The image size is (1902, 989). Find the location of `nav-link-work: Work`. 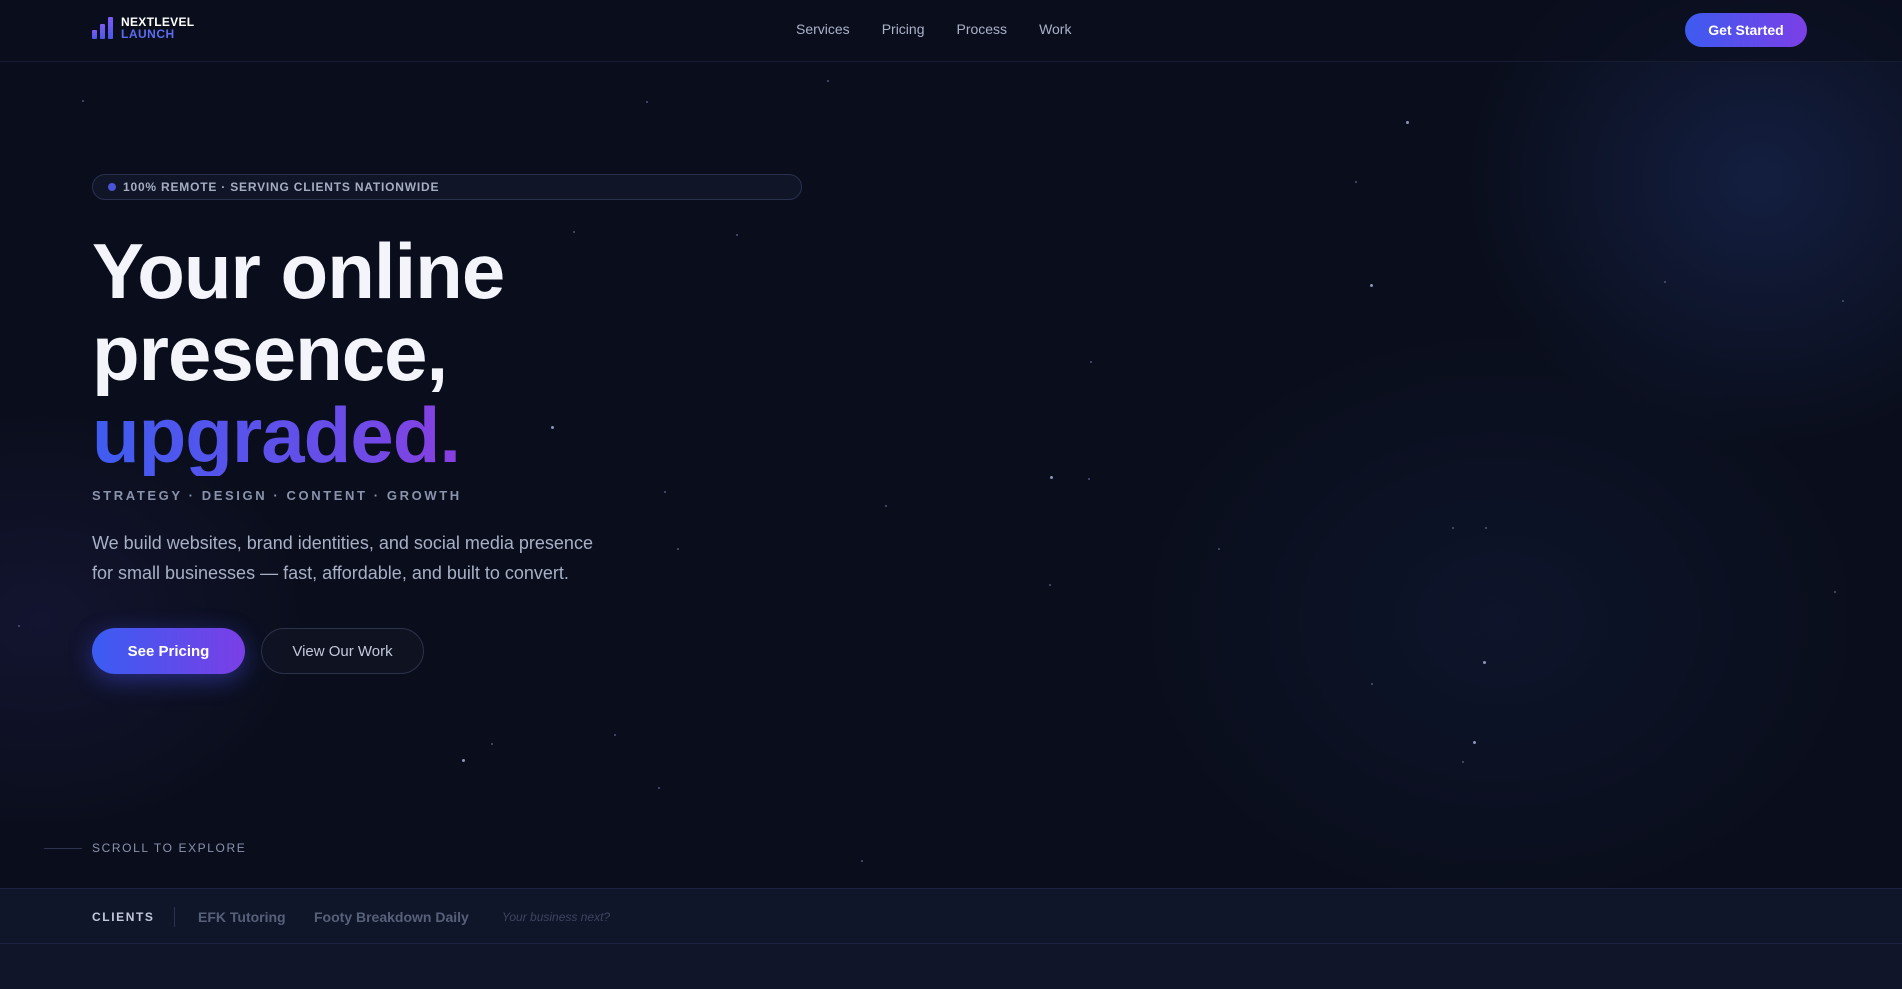

nav-link-work: Work is located at coordinates (1055, 29).